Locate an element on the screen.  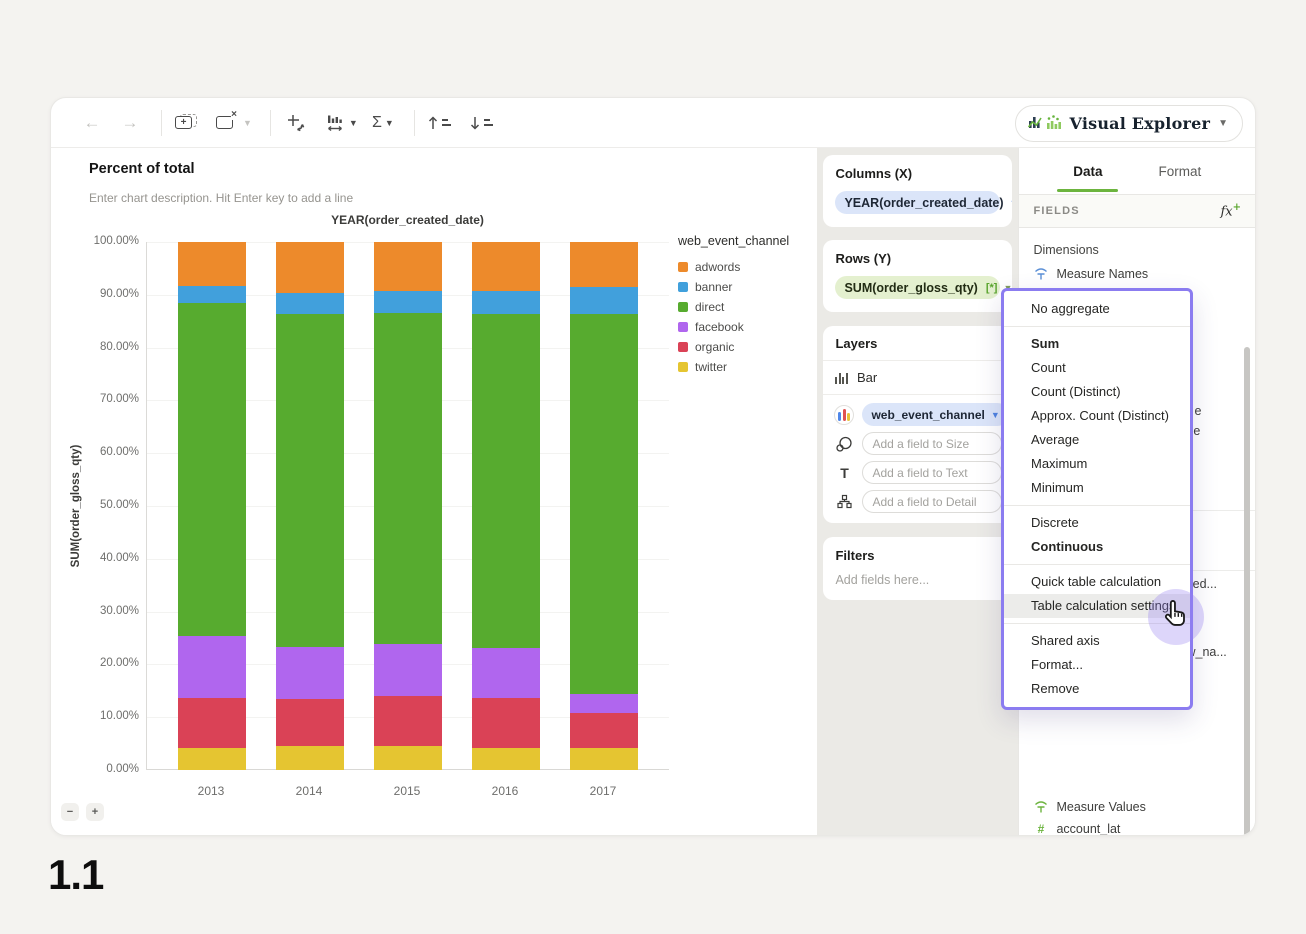
size-field-dropzone: Add a field to Size is located at coordinates (932, 443).